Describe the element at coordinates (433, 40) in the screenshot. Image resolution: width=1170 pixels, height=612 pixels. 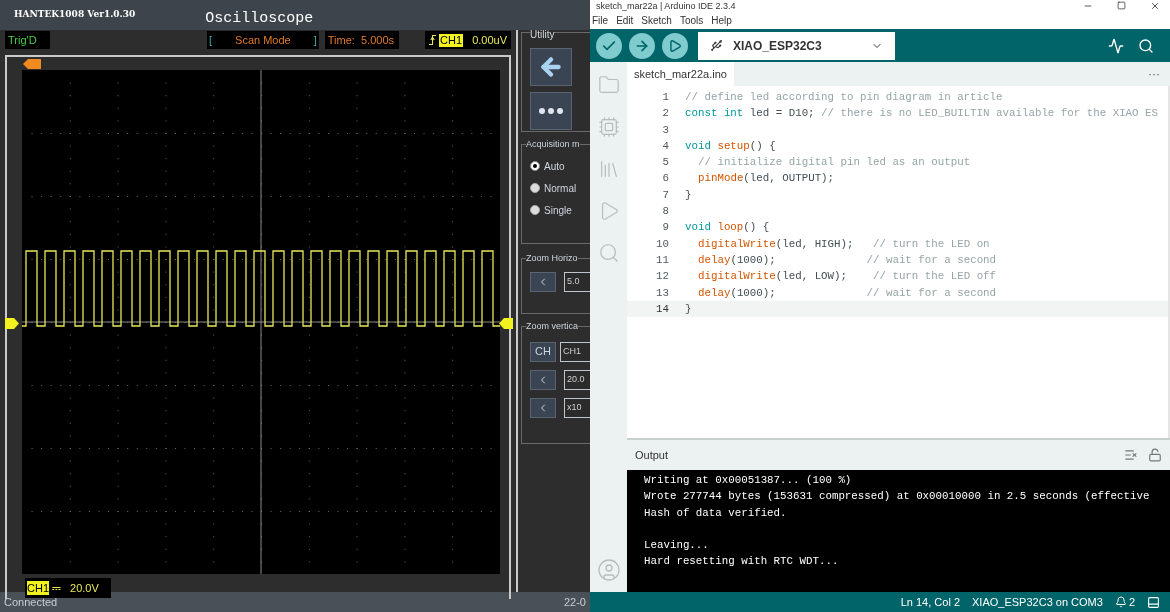
I see `rising-edge-icon` at that location.